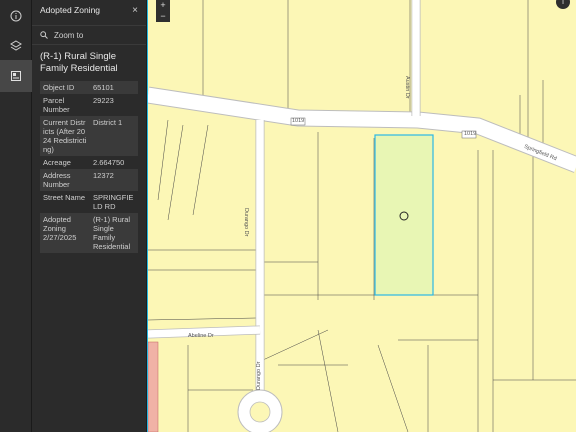 This screenshot has height=432, width=576. Describe the element at coordinates (109, 162) in the screenshot. I see `attr-value: 2.664750` at that location.